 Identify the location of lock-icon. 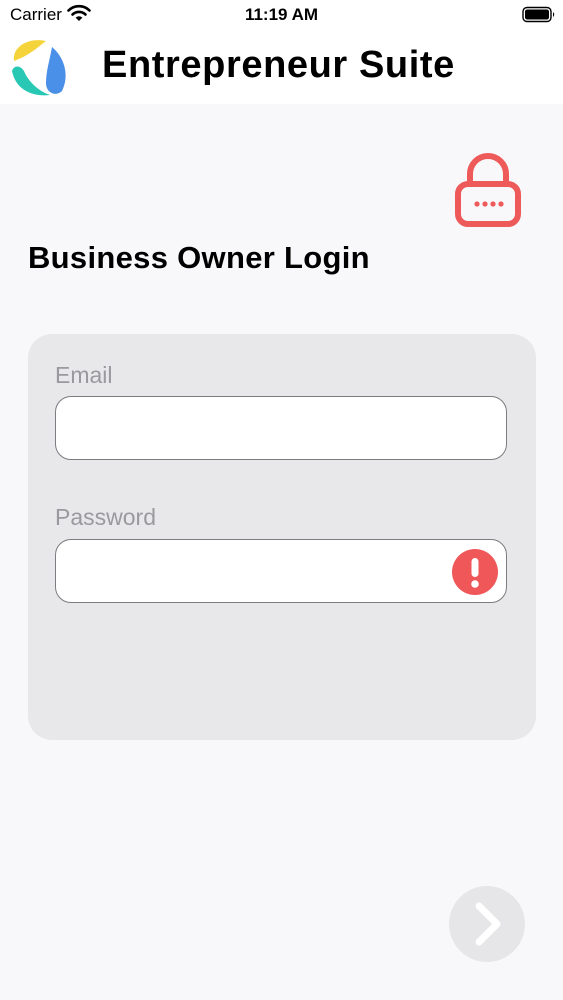
(488, 192).